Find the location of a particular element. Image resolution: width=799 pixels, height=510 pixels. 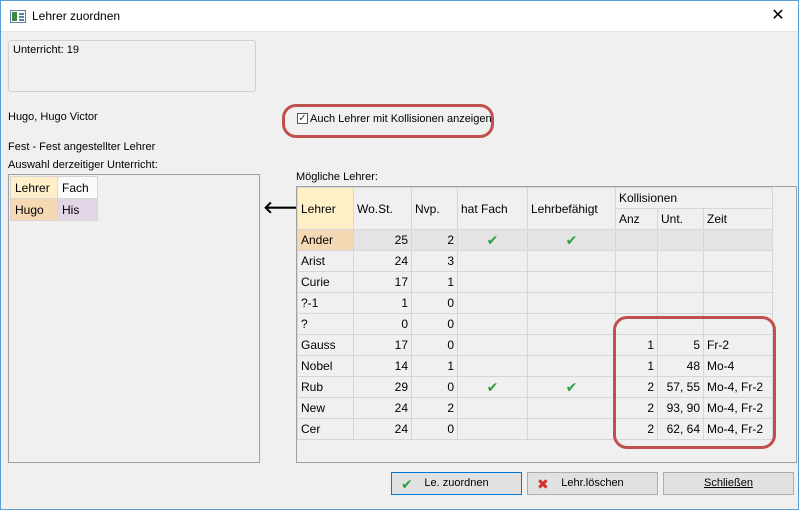

col-header-lehrbefaehigt: Lehrbefähigt is located at coordinates (571, 208).